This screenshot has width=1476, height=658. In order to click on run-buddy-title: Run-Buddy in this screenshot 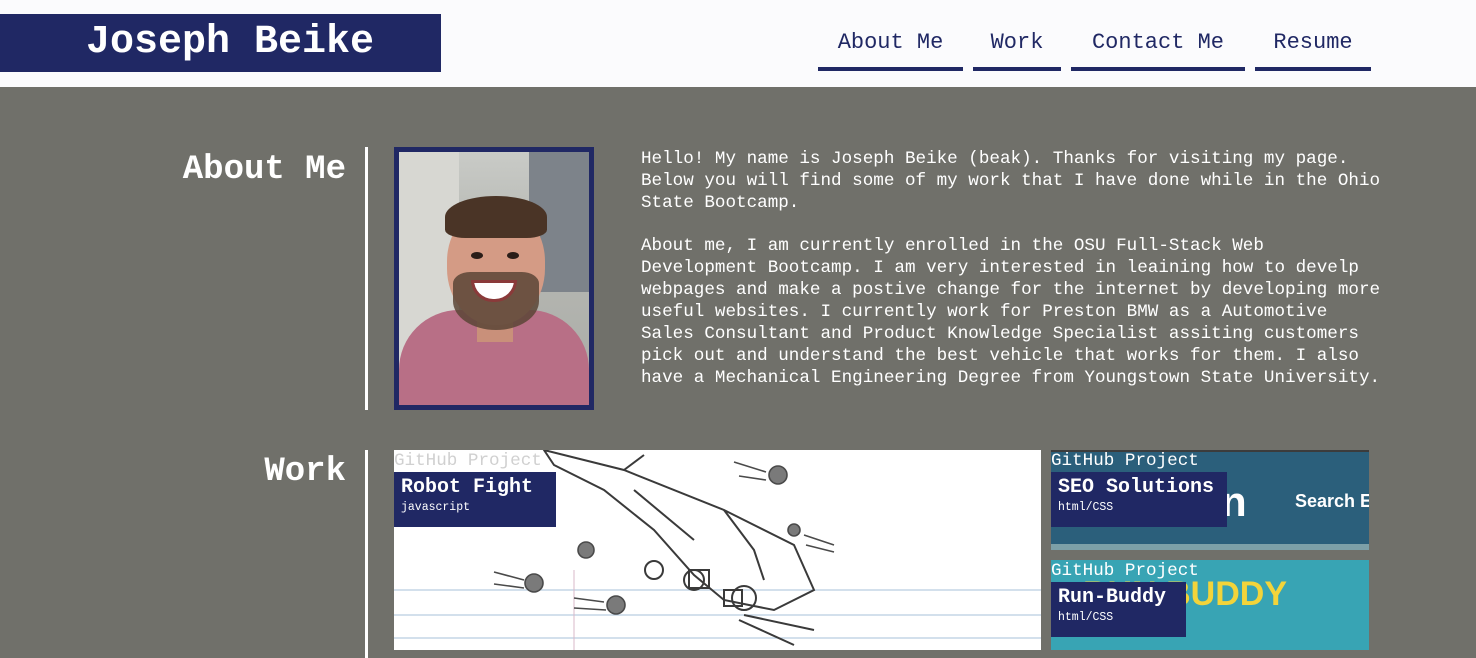, I will do `click(1112, 597)`.